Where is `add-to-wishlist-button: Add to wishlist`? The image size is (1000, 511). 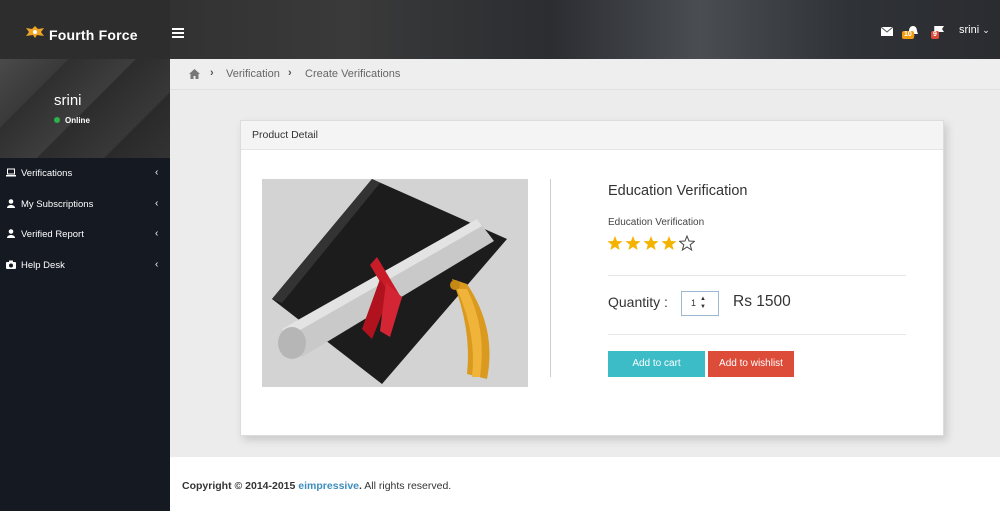 add-to-wishlist-button: Add to wishlist is located at coordinates (751, 364).